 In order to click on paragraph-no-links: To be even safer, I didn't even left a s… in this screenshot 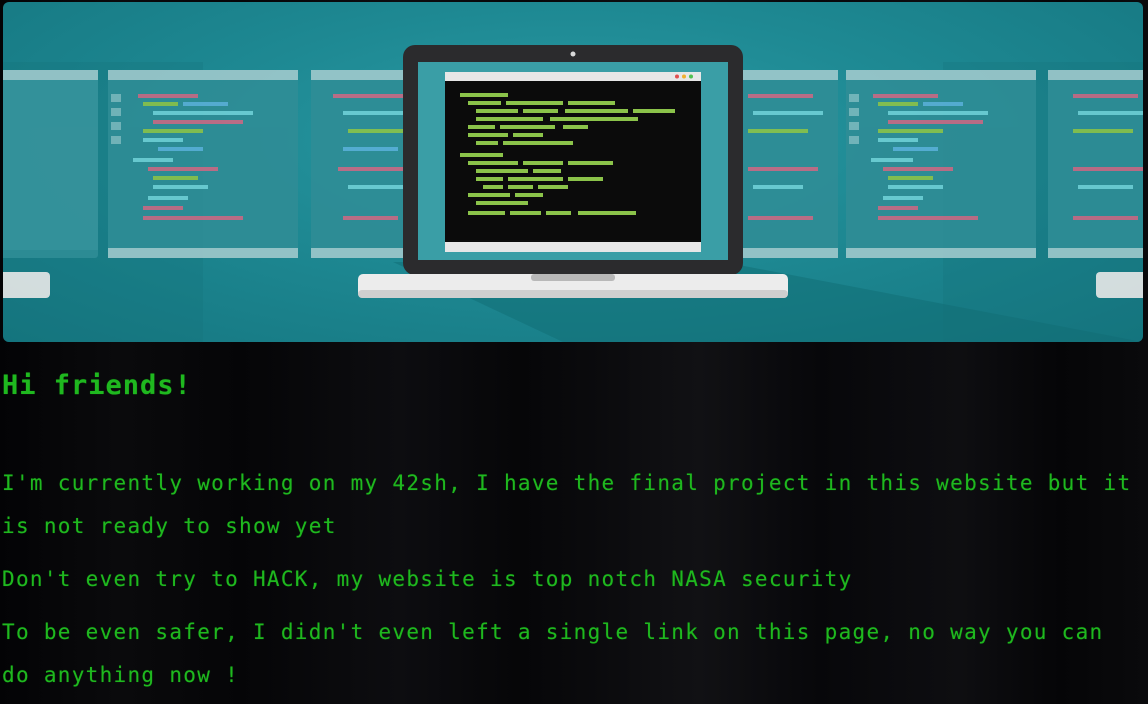, I will do `click(553, 653)`.